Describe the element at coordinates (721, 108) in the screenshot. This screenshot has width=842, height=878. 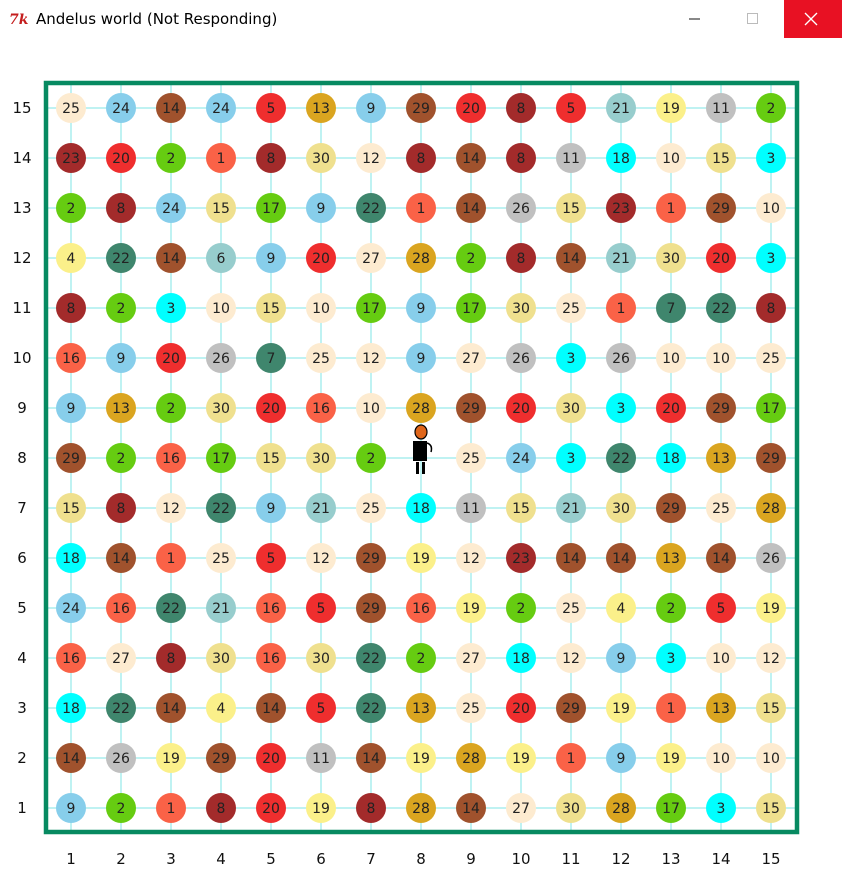
I see `grid-cell: 11` at that location.